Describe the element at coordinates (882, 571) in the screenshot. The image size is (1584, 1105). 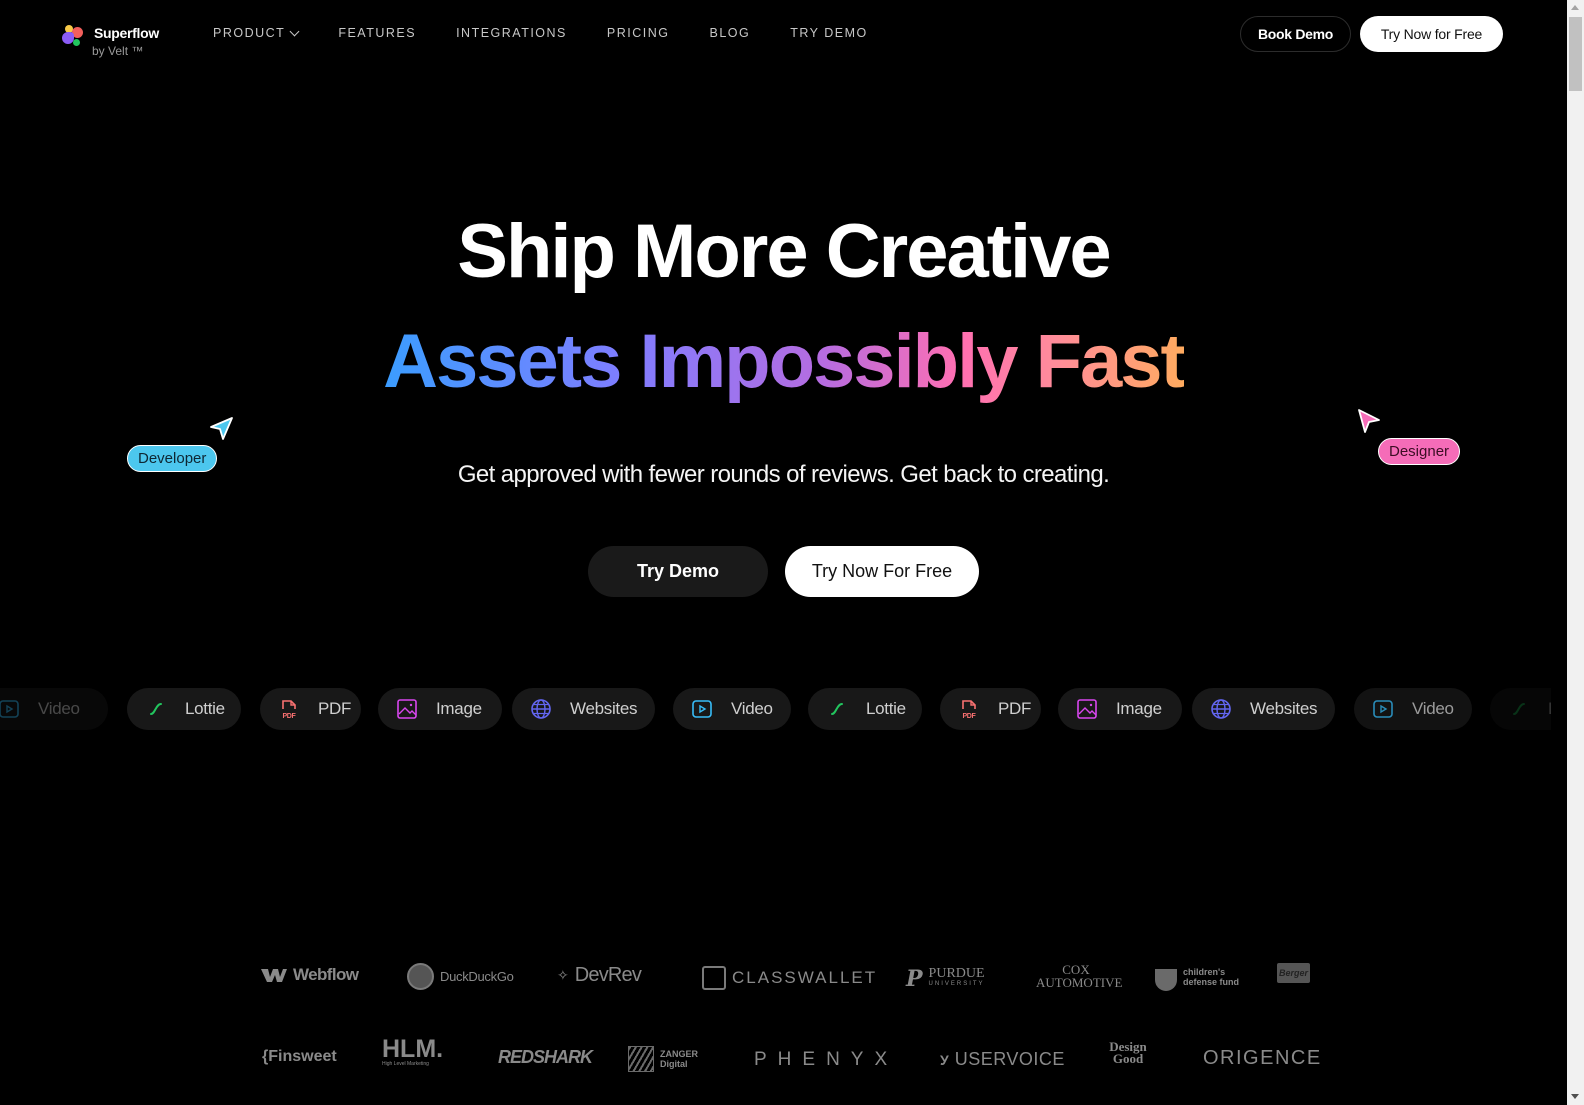
I see `try-now-free-button: Try Now For Free` at that location.